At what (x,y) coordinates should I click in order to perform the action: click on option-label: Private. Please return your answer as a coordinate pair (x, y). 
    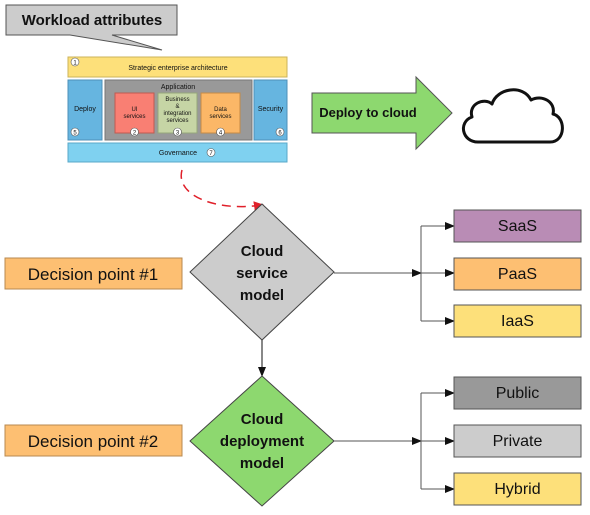
    Looking at the image, I should click on (518, 441).